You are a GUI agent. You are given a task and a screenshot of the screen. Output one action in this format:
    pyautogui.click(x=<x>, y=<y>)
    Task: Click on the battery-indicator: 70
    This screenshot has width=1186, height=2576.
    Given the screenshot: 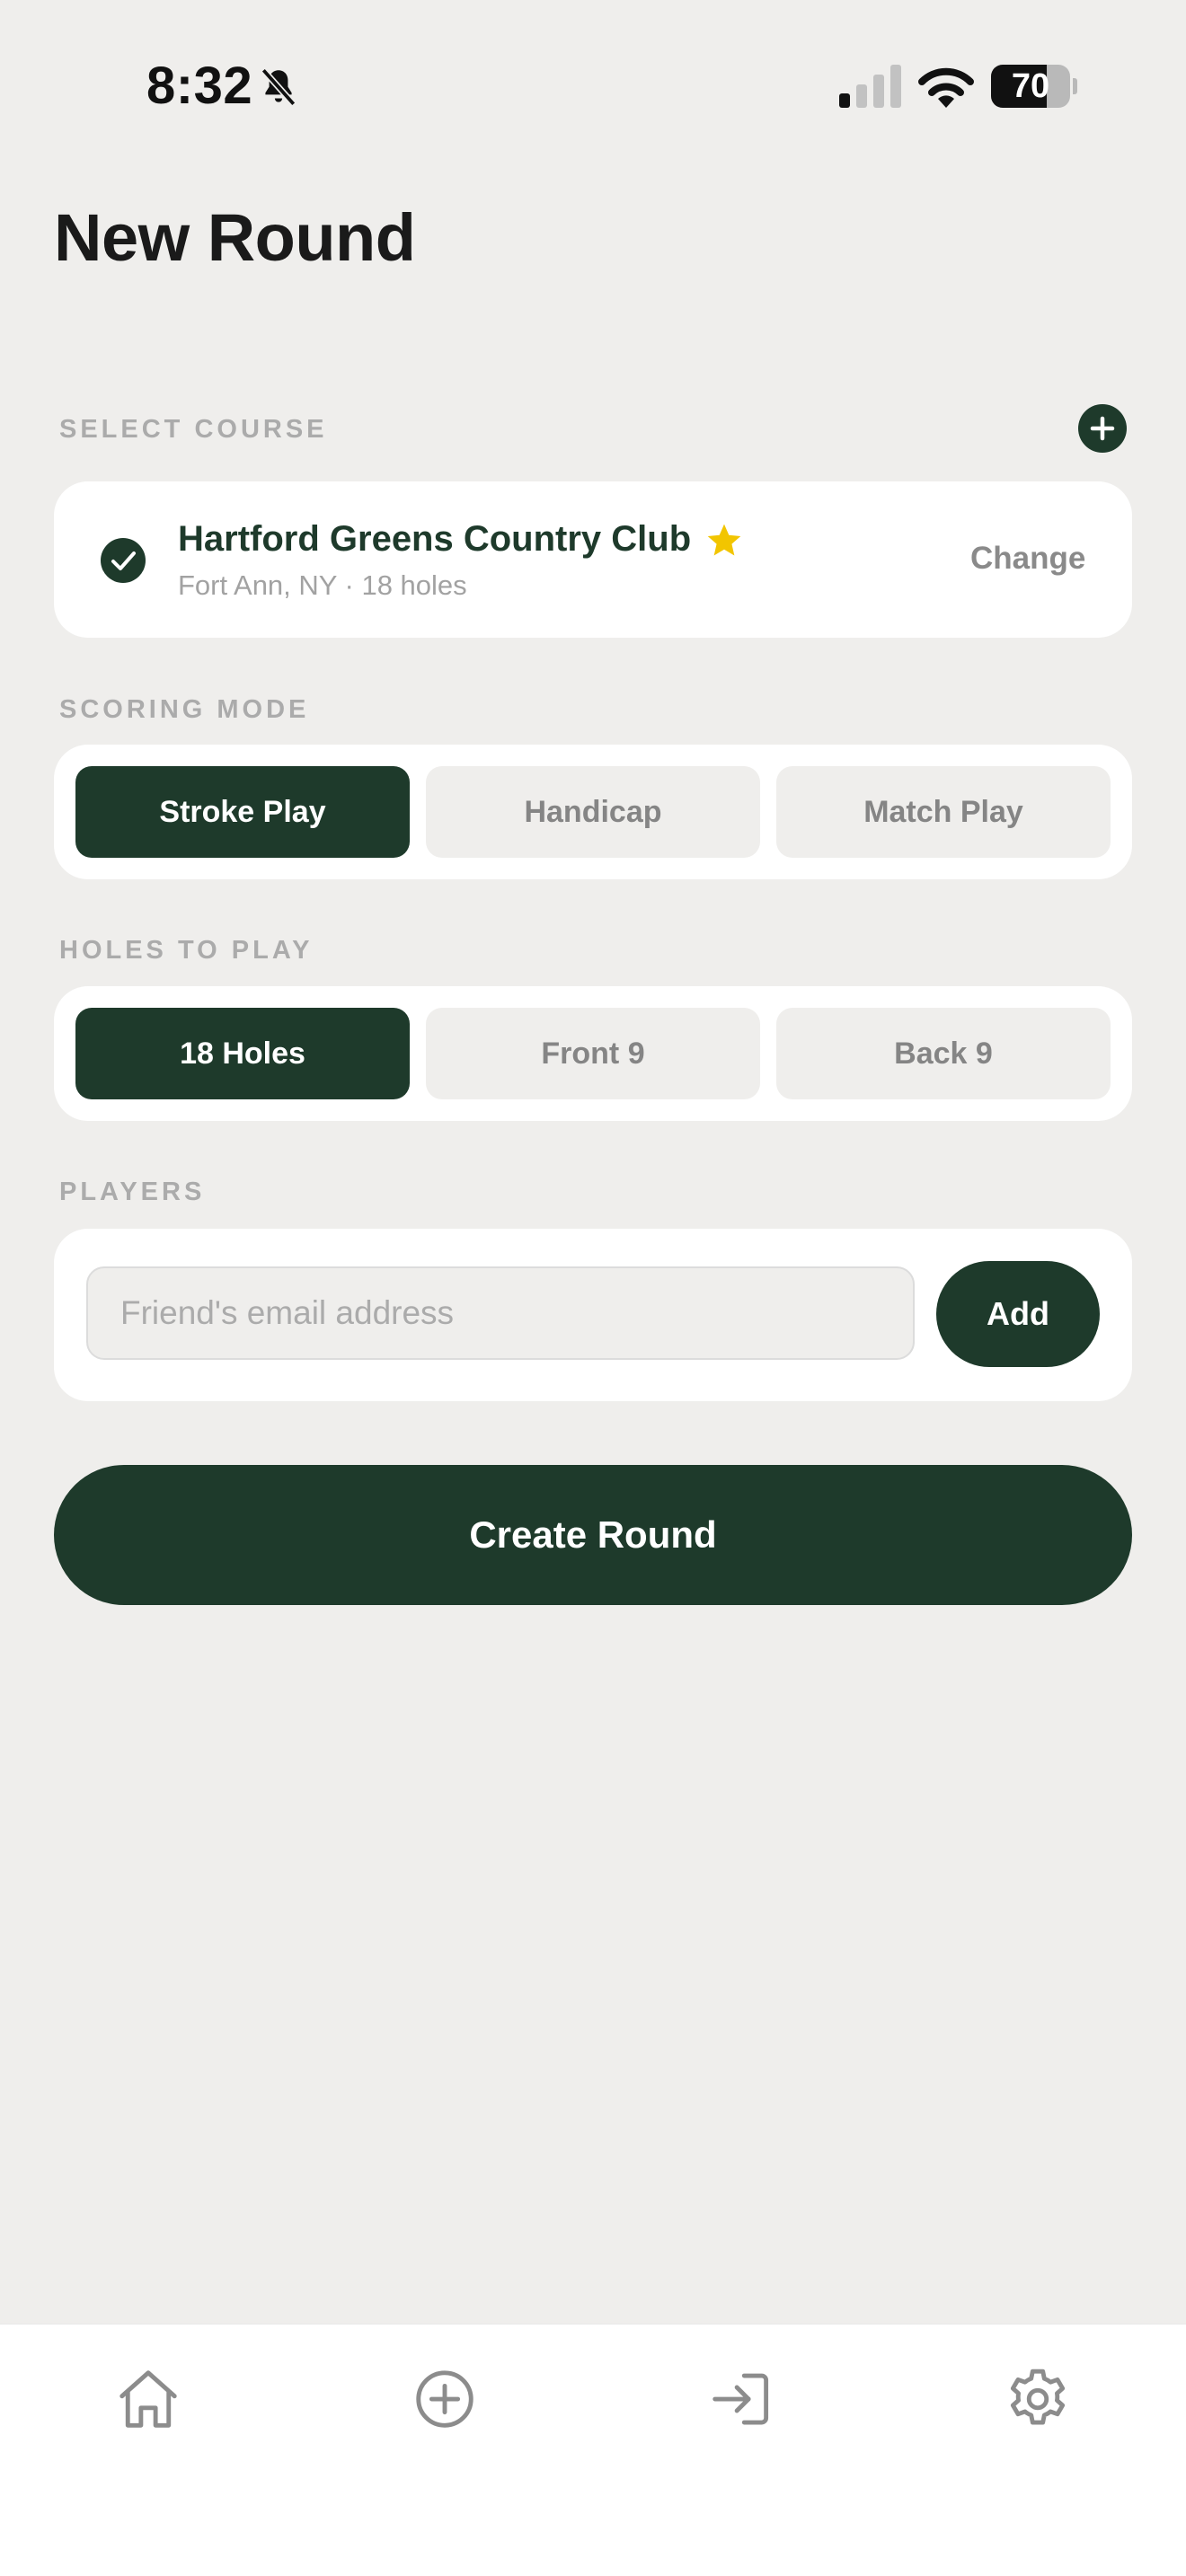 What is the action you would take?
    pyautogui.click(x=1034, y=86)
    